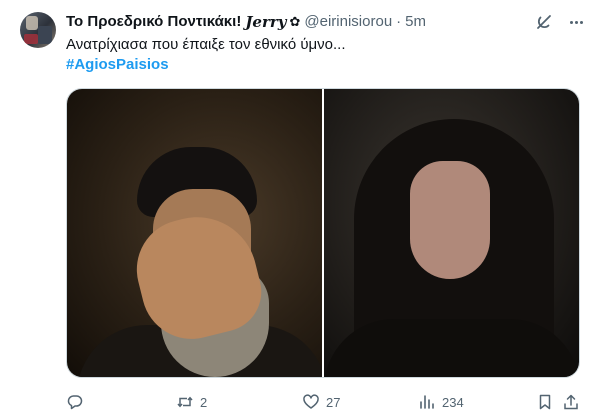  I want to click on heart-icon, so click(311, 401).